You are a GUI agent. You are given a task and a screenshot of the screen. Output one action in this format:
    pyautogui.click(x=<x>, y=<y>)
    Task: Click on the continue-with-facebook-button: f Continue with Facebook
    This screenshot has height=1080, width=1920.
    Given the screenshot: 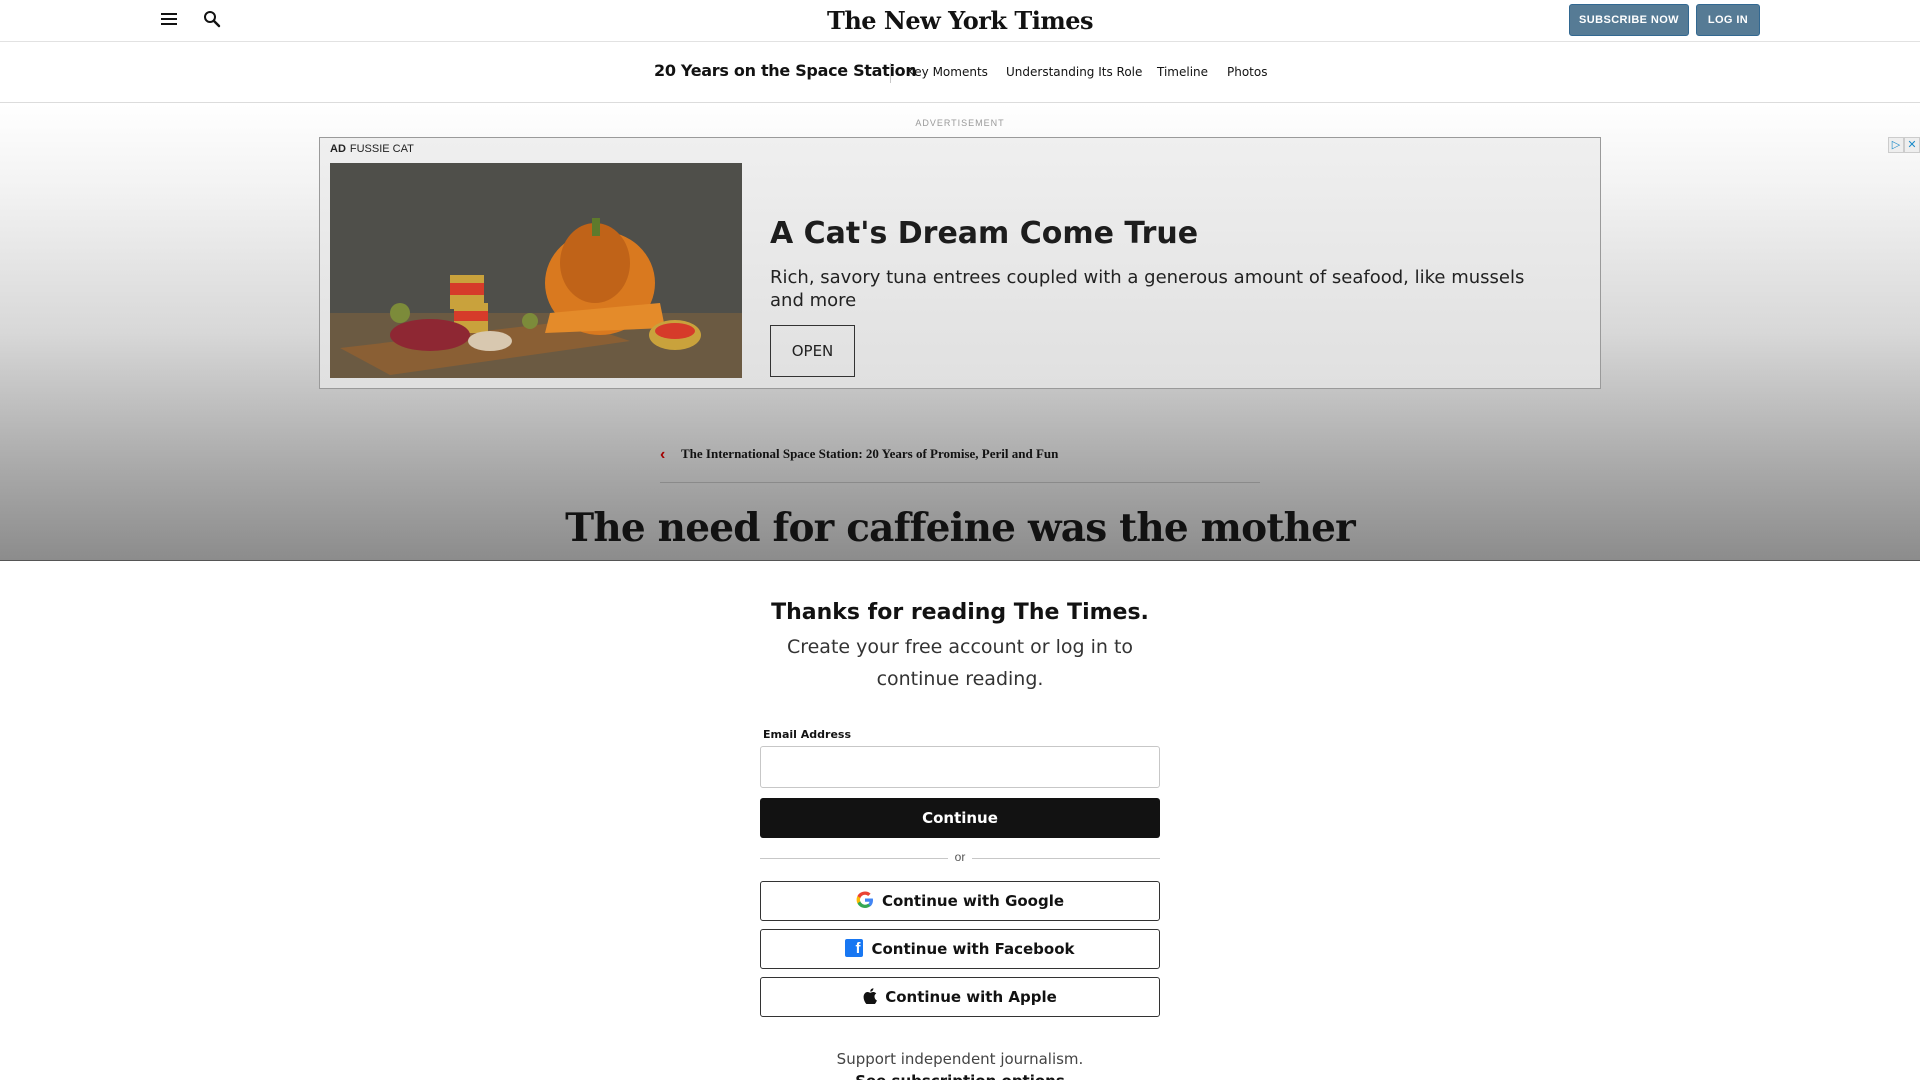 What is the action you would take?
    pyautogui.click(x=960, y=949)
    